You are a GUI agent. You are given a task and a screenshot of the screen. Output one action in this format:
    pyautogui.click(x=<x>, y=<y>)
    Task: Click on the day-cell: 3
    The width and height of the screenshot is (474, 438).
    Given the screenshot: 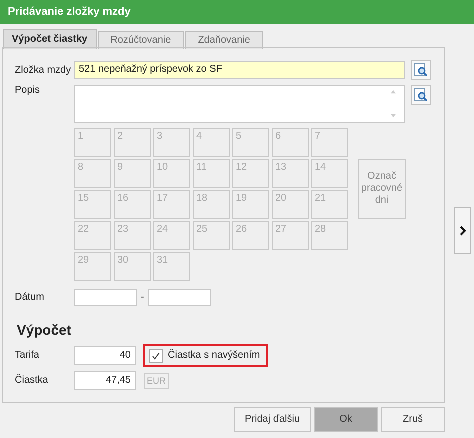 What is the action you would take?
    pyautogui.click(x=171, y=142)
    